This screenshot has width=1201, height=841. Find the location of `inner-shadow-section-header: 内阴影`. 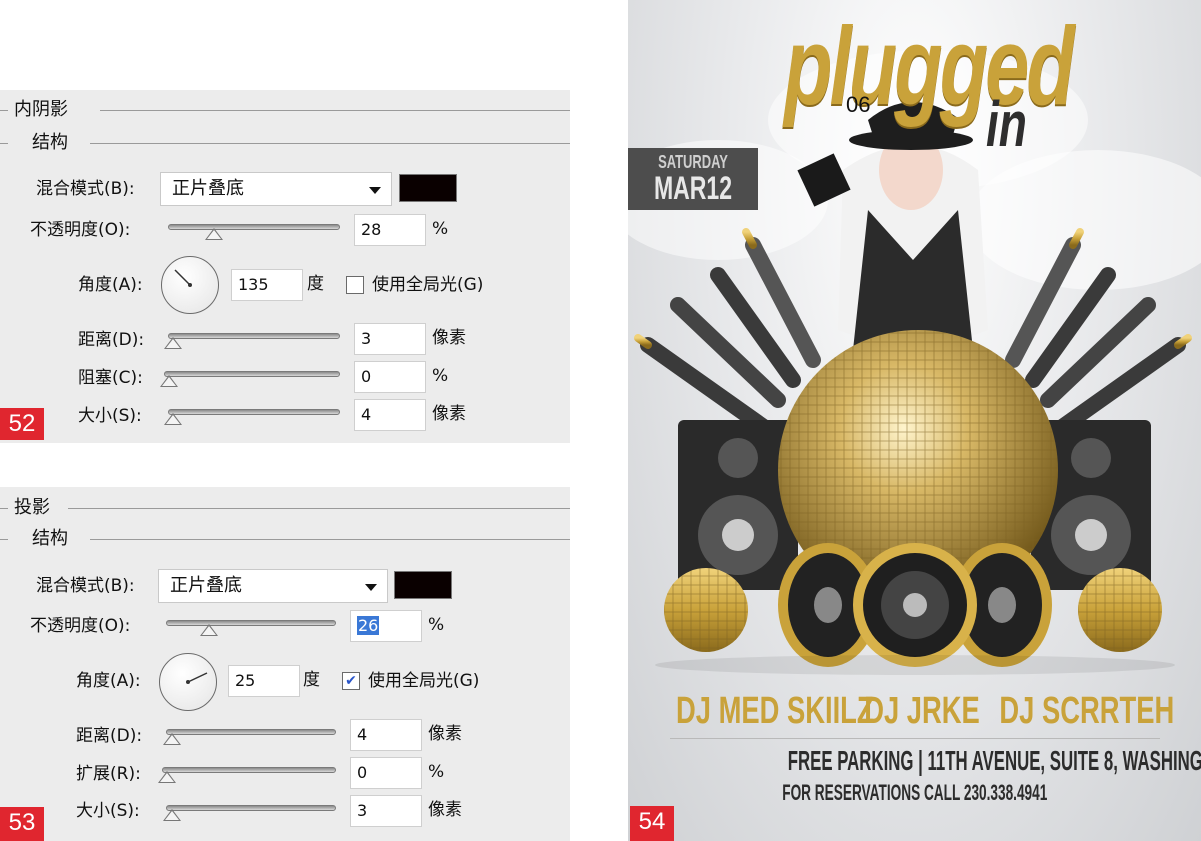

inner-shadow-section-header: 内阴影 is located at coordinates (285, 110).